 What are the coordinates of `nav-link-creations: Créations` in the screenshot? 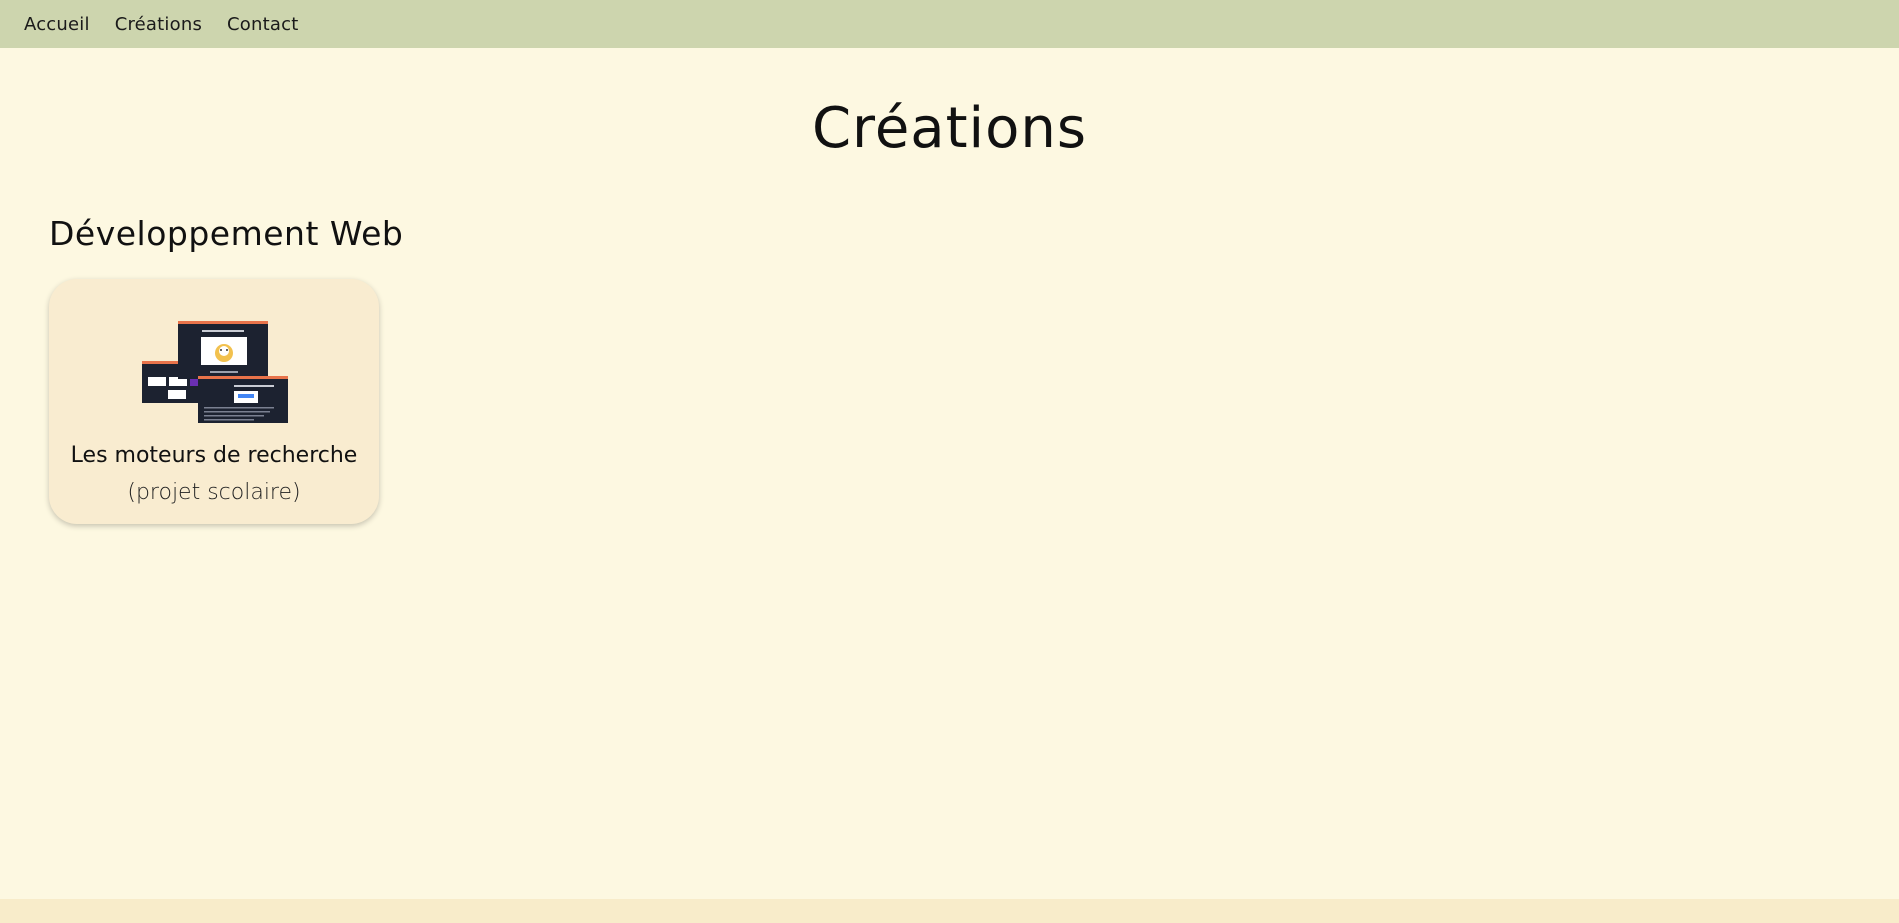 It's located at (158, 24).